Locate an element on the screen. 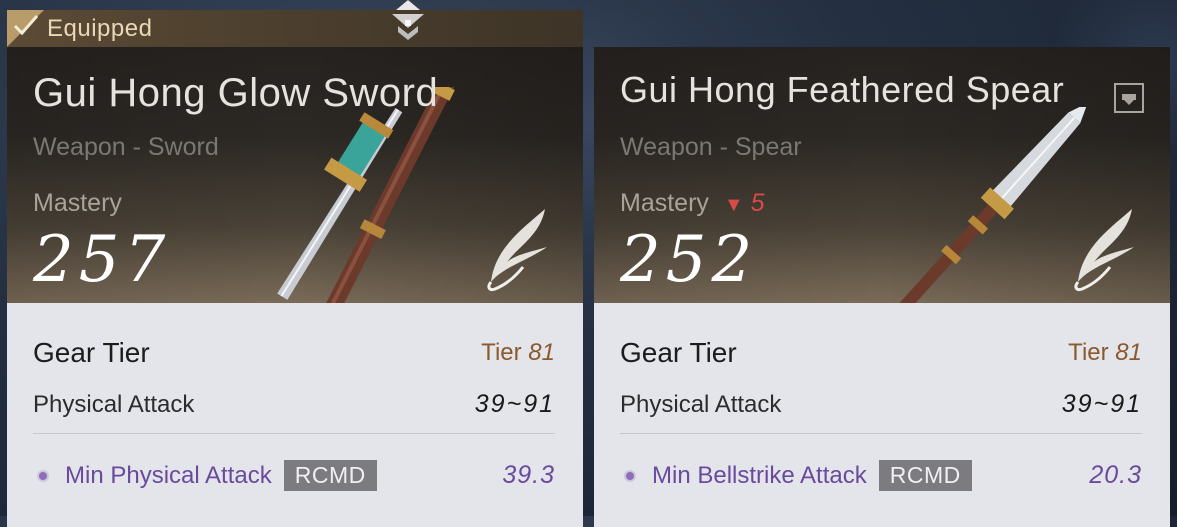 The width and height of the screenshot is (1177, 527). substat-left: Min Physical Attack RCMD is located at coordinates (205, 475).